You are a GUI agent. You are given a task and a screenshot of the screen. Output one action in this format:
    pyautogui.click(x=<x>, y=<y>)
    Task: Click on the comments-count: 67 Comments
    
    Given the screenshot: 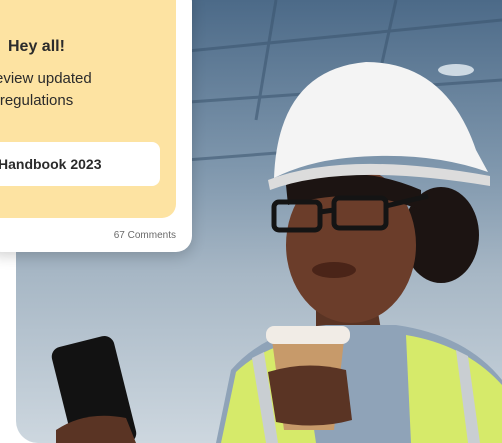 What is the action you would take?
    pyautogui.click(x=145, y=235)
    